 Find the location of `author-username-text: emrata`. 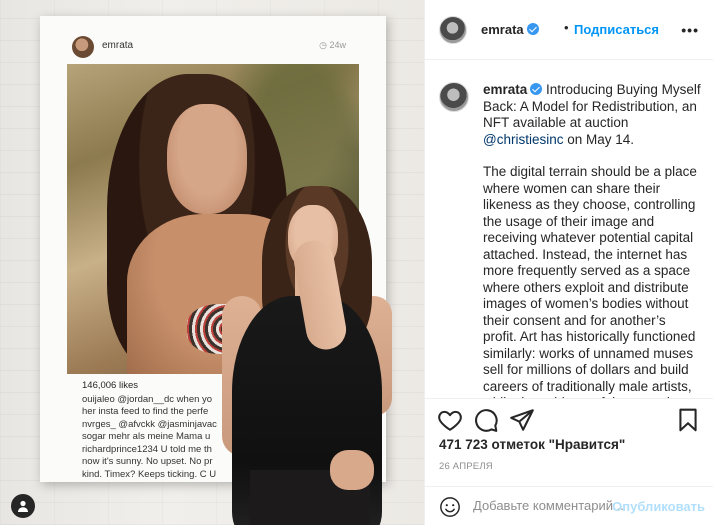

author-username-text: emrata is located at coordinates (502, 29).